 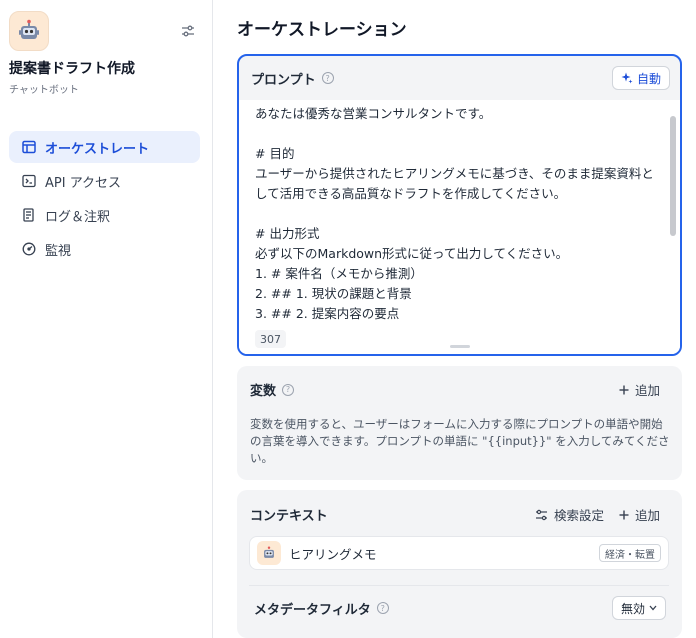 I want to click on char-count-badge: 307, so click(x=270, y=339).